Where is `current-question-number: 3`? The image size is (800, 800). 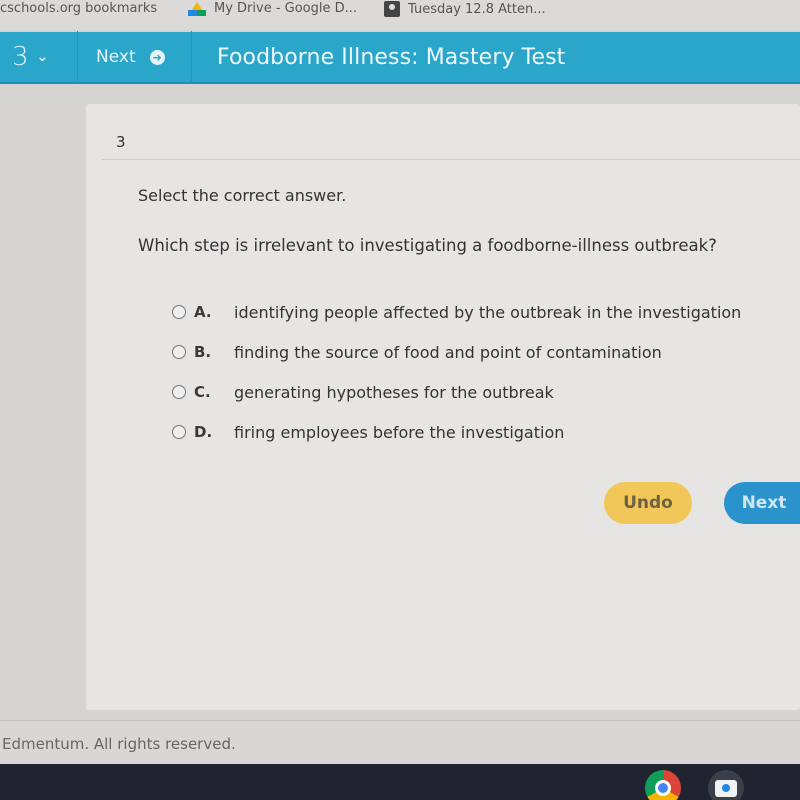 current-question-number: 3 is located at coordinates (20, 57).